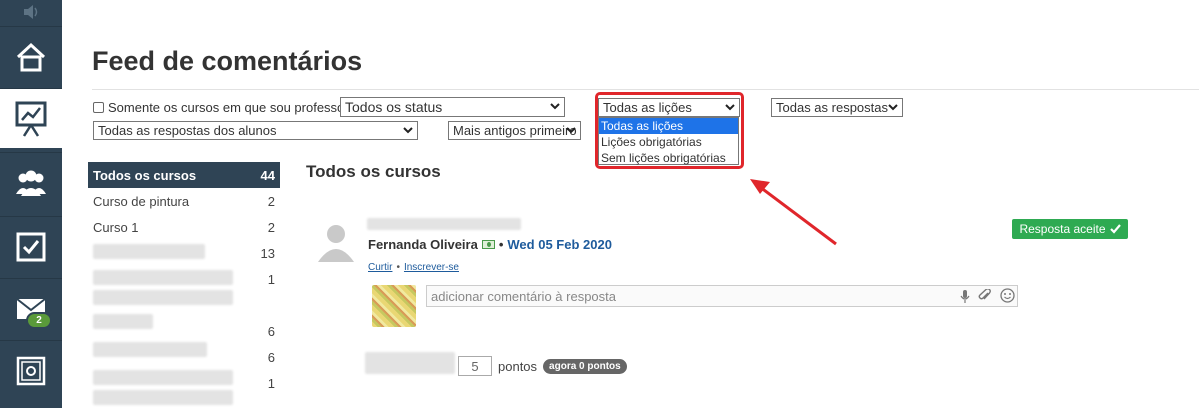 The height and width of the screenshot is (408, 1199). Describe the element at coordinates (145, 175) in the screenshot. I see `course-item-label: Todos os cursos` at that location.